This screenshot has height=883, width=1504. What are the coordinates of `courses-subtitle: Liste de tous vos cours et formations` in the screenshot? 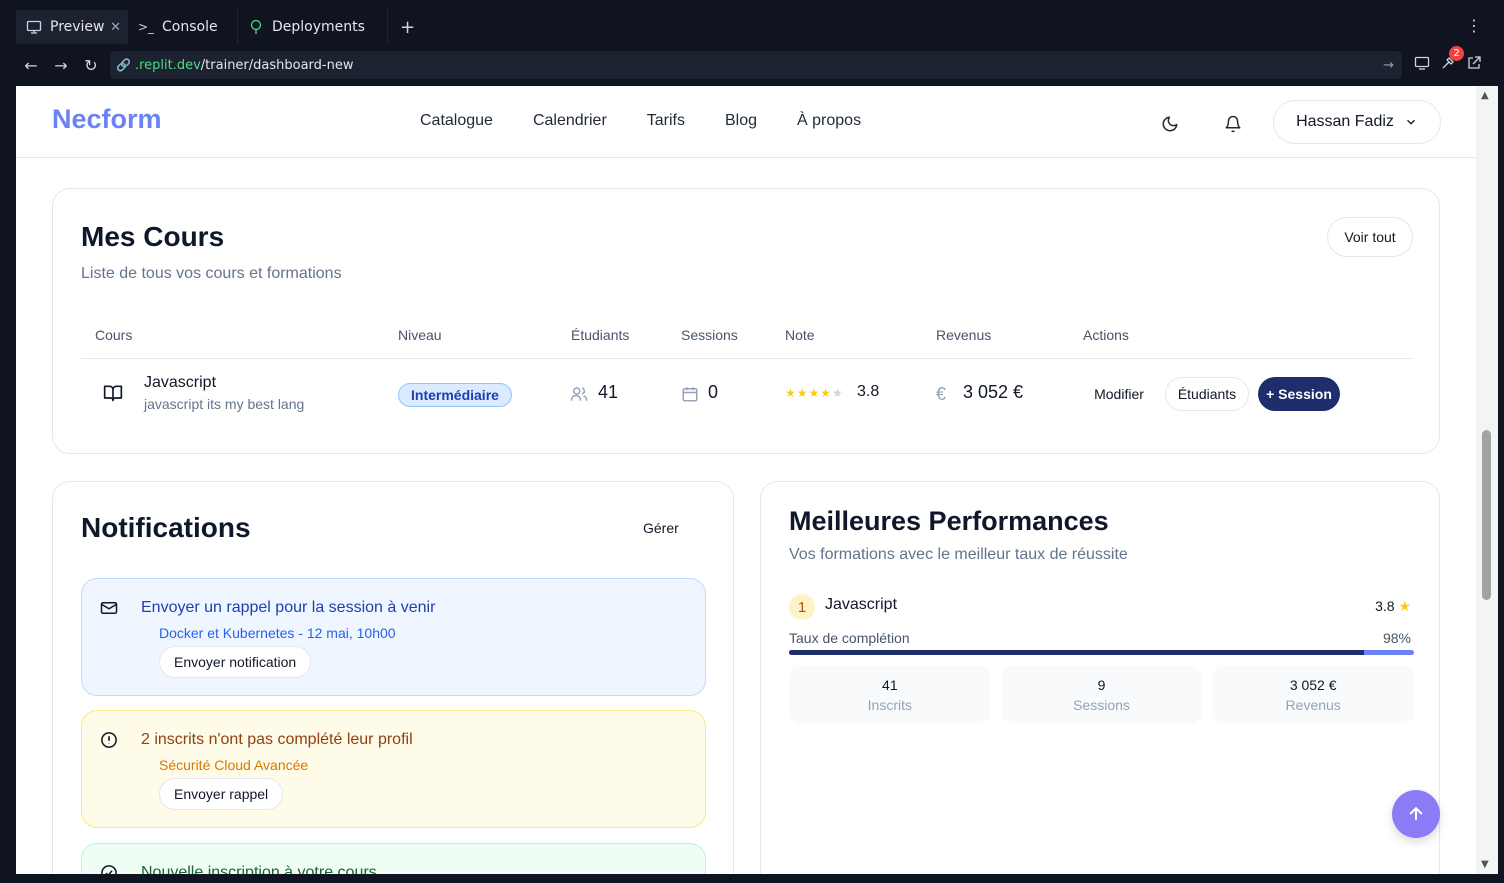 It's located at (211, 273).